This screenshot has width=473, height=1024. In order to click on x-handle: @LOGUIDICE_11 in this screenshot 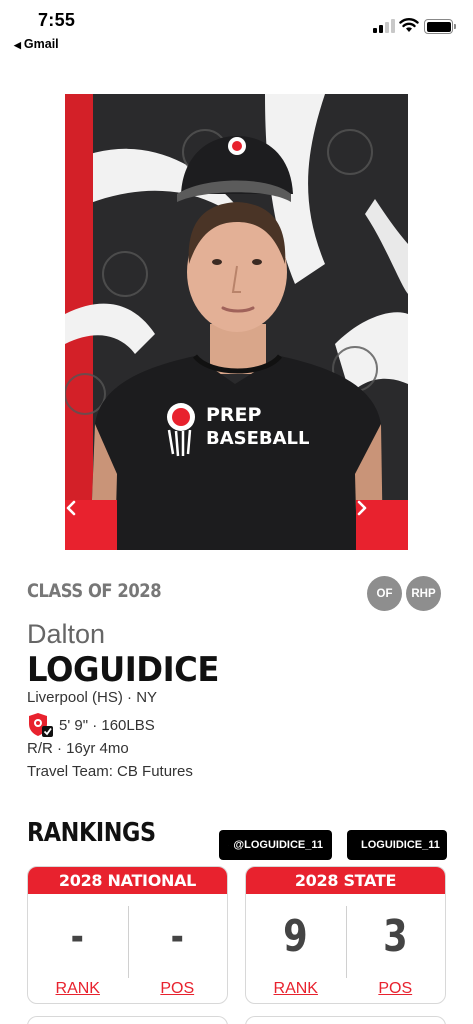, I will do `click(278, 845)`.